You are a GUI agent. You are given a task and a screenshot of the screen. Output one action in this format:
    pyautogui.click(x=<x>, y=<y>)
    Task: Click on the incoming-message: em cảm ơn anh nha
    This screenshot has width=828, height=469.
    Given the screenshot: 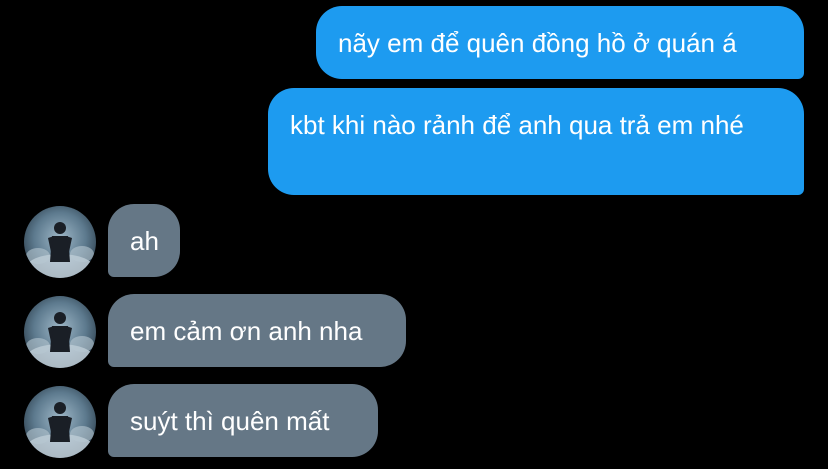 What is the action you would take?
    pyautogui.click(x=257, y=330)
    